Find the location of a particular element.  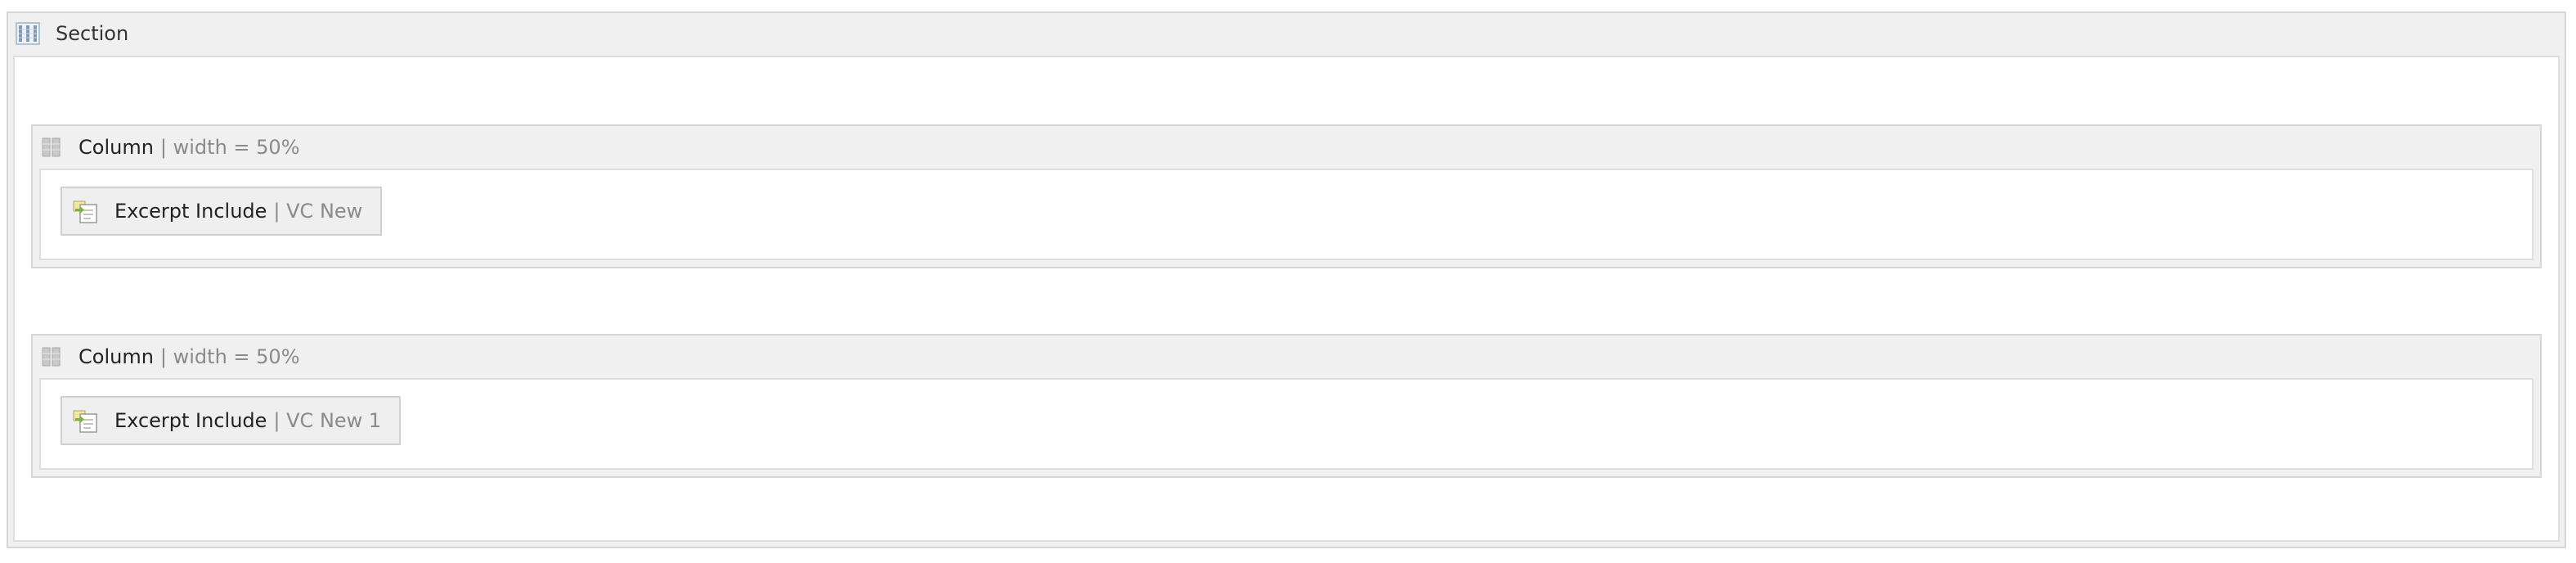

widget-detail: | VC New is located at coordinates (318, 212).